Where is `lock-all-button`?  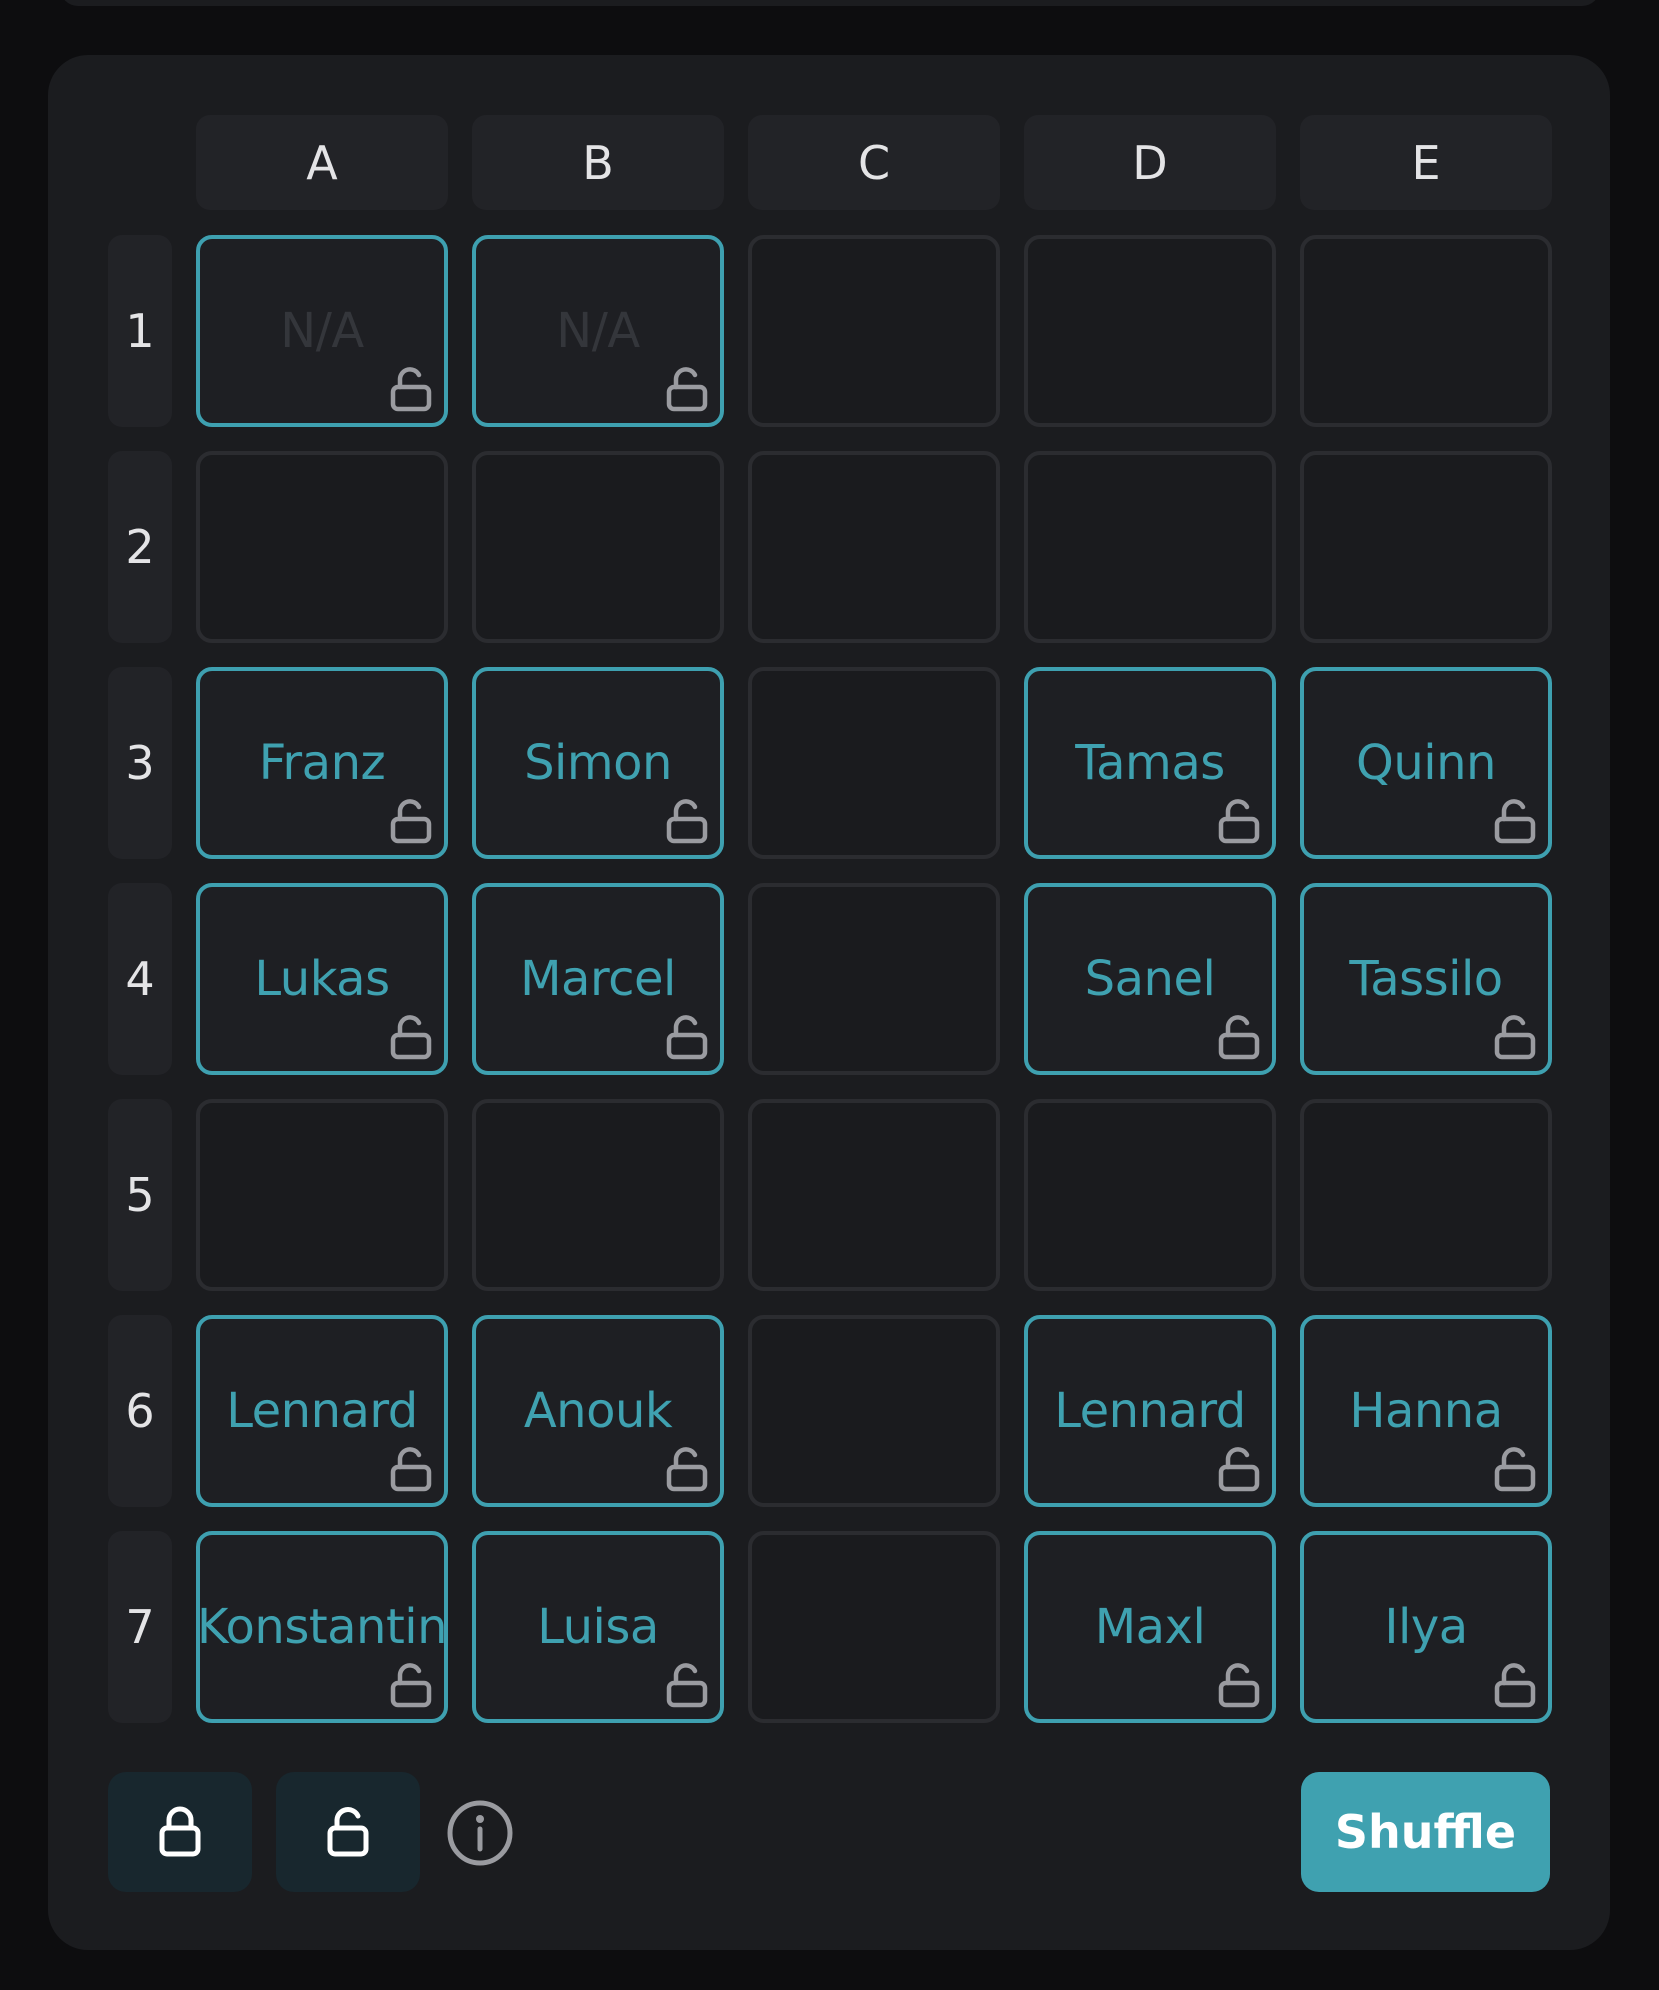
lock-all-button is located at coordinates (180, 1832).